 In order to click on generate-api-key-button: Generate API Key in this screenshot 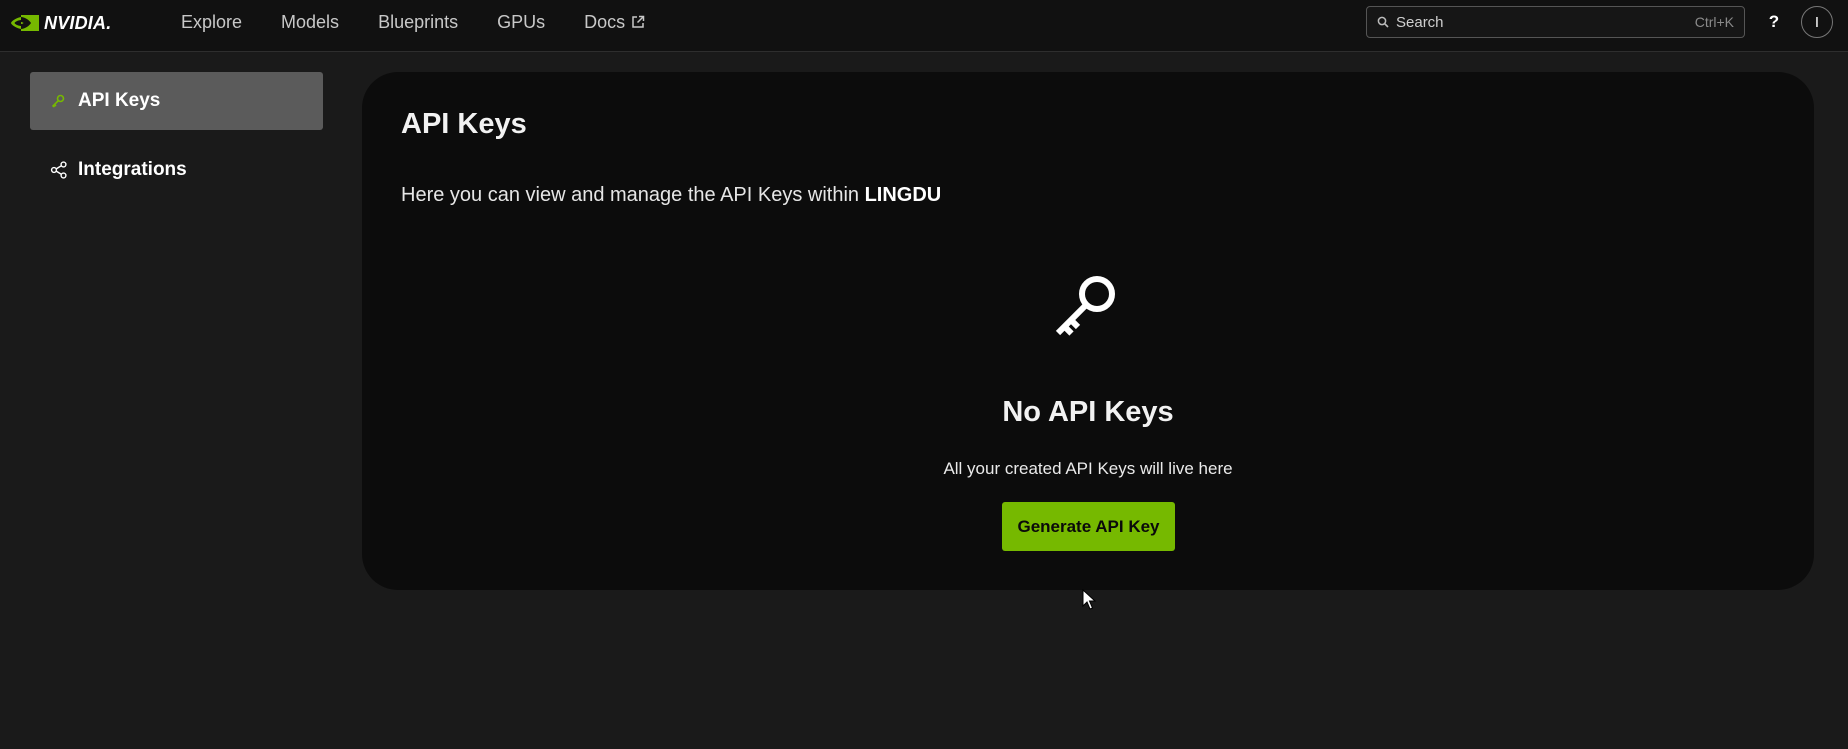, I will do `click(1088, 526)`.